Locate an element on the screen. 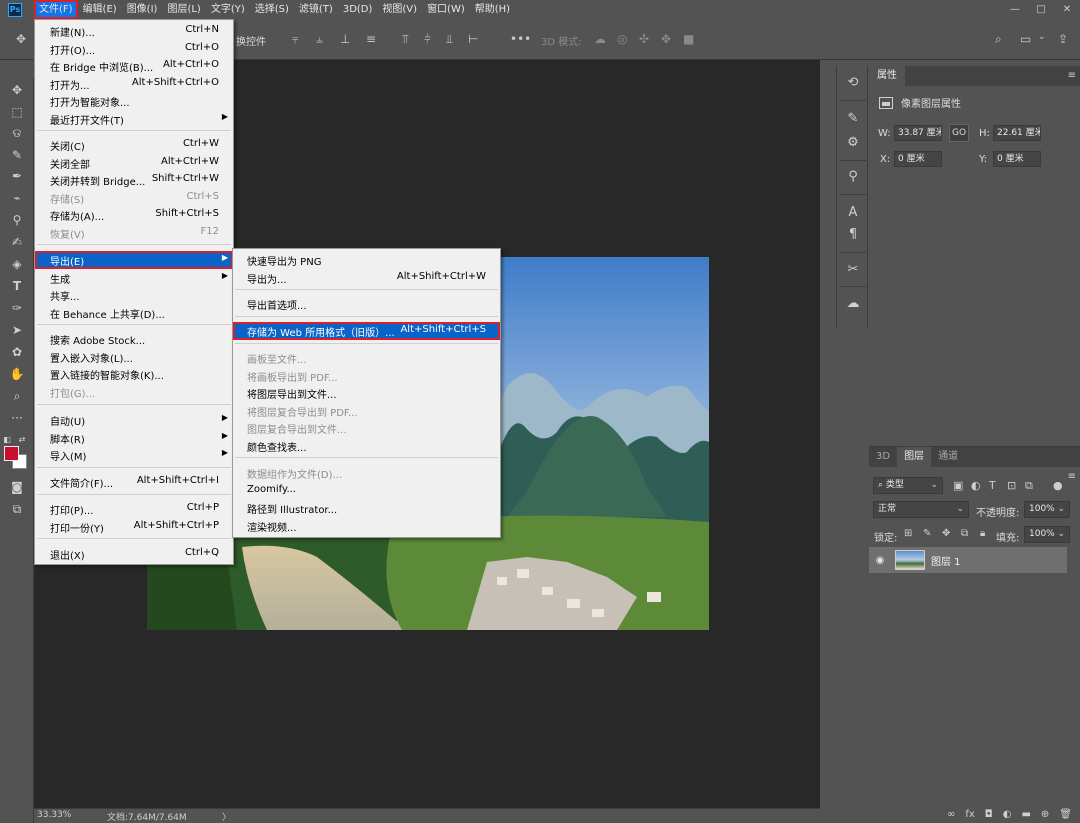 Image resolution: width=1080 pixels, height=823 pixels. show-transform-controls-label: 换控件 is located at coordinates (251, 40).